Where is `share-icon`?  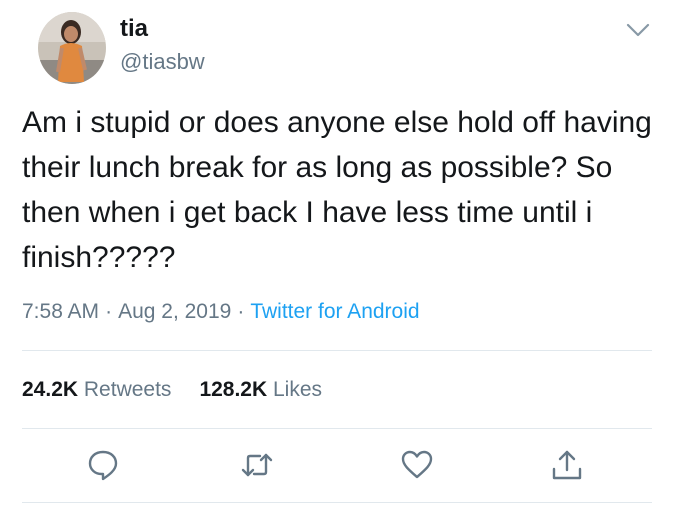 share-icon is located at coordinates (567, 465).